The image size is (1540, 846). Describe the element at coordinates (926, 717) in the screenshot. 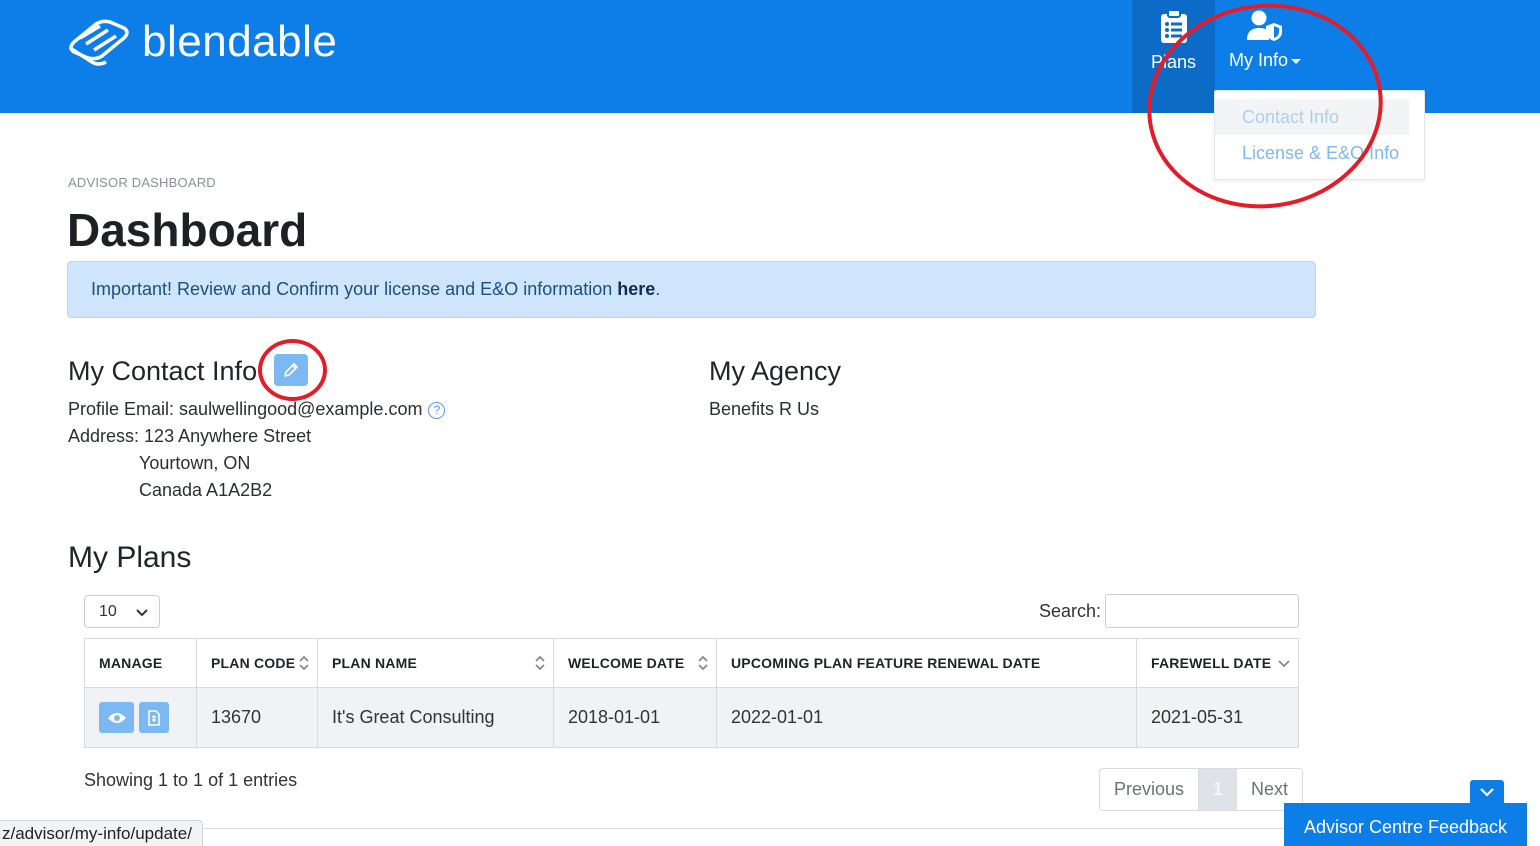

I see `renewal-date-cell: 2022-01-01` at that location.